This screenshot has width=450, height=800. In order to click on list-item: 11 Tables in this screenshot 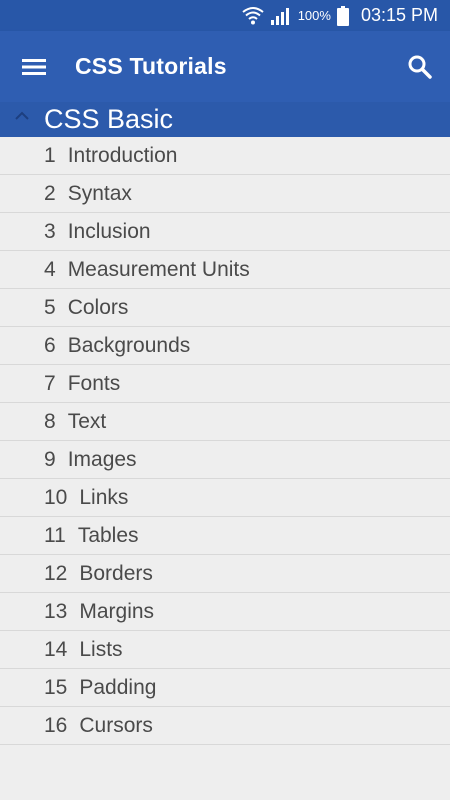, I will do `click(225, 536)`.